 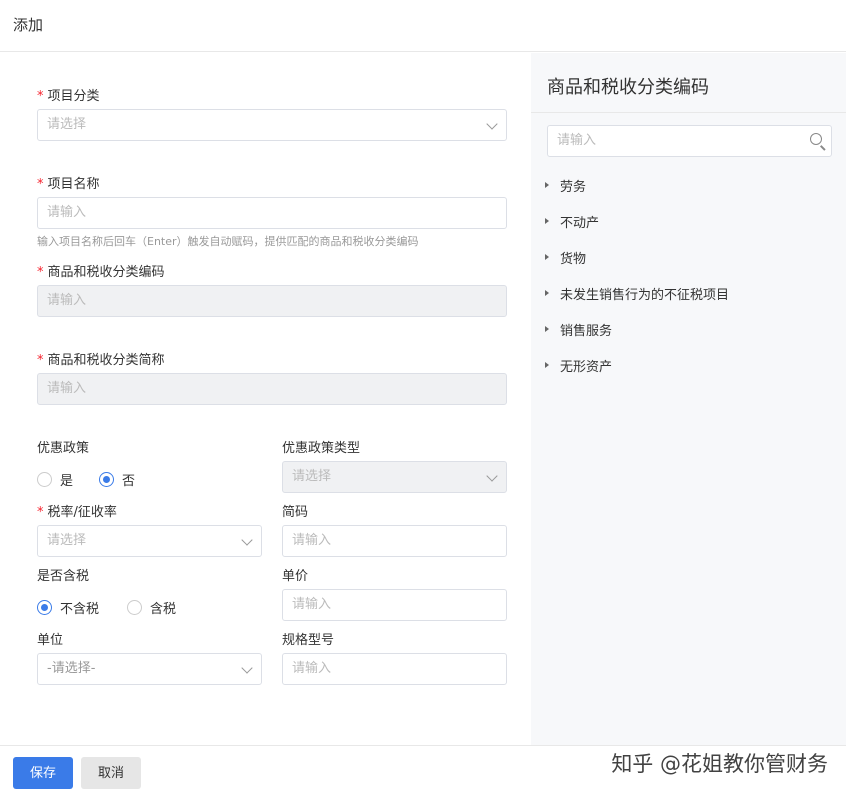 What do you see at coordinates (394, 669) in the screenshot?
I see `spec-input: 请输入` at bounding box center [394, 669].